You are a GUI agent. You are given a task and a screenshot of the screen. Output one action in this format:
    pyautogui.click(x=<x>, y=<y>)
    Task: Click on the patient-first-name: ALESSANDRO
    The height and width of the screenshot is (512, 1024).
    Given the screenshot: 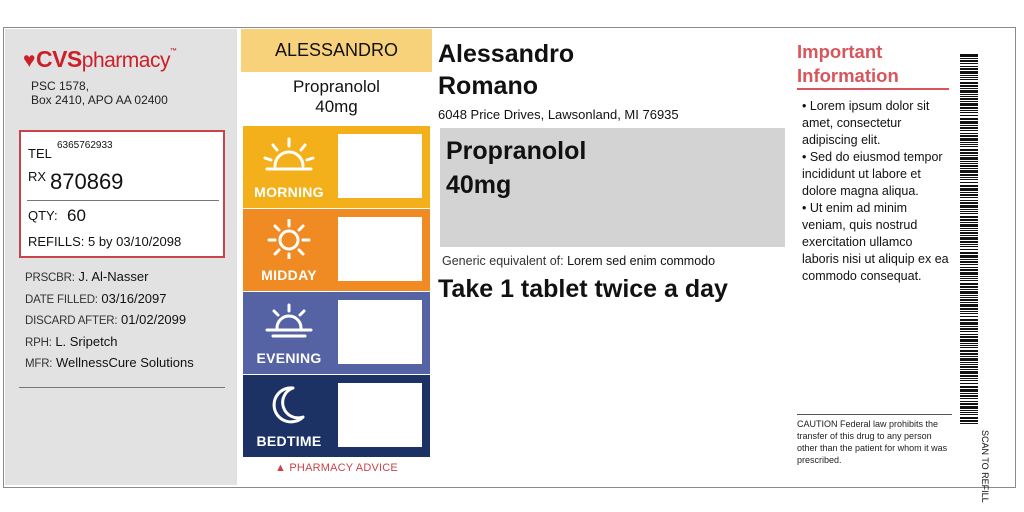 What is the action you would take?
    pyautogui.click(x=336, y=50)
    